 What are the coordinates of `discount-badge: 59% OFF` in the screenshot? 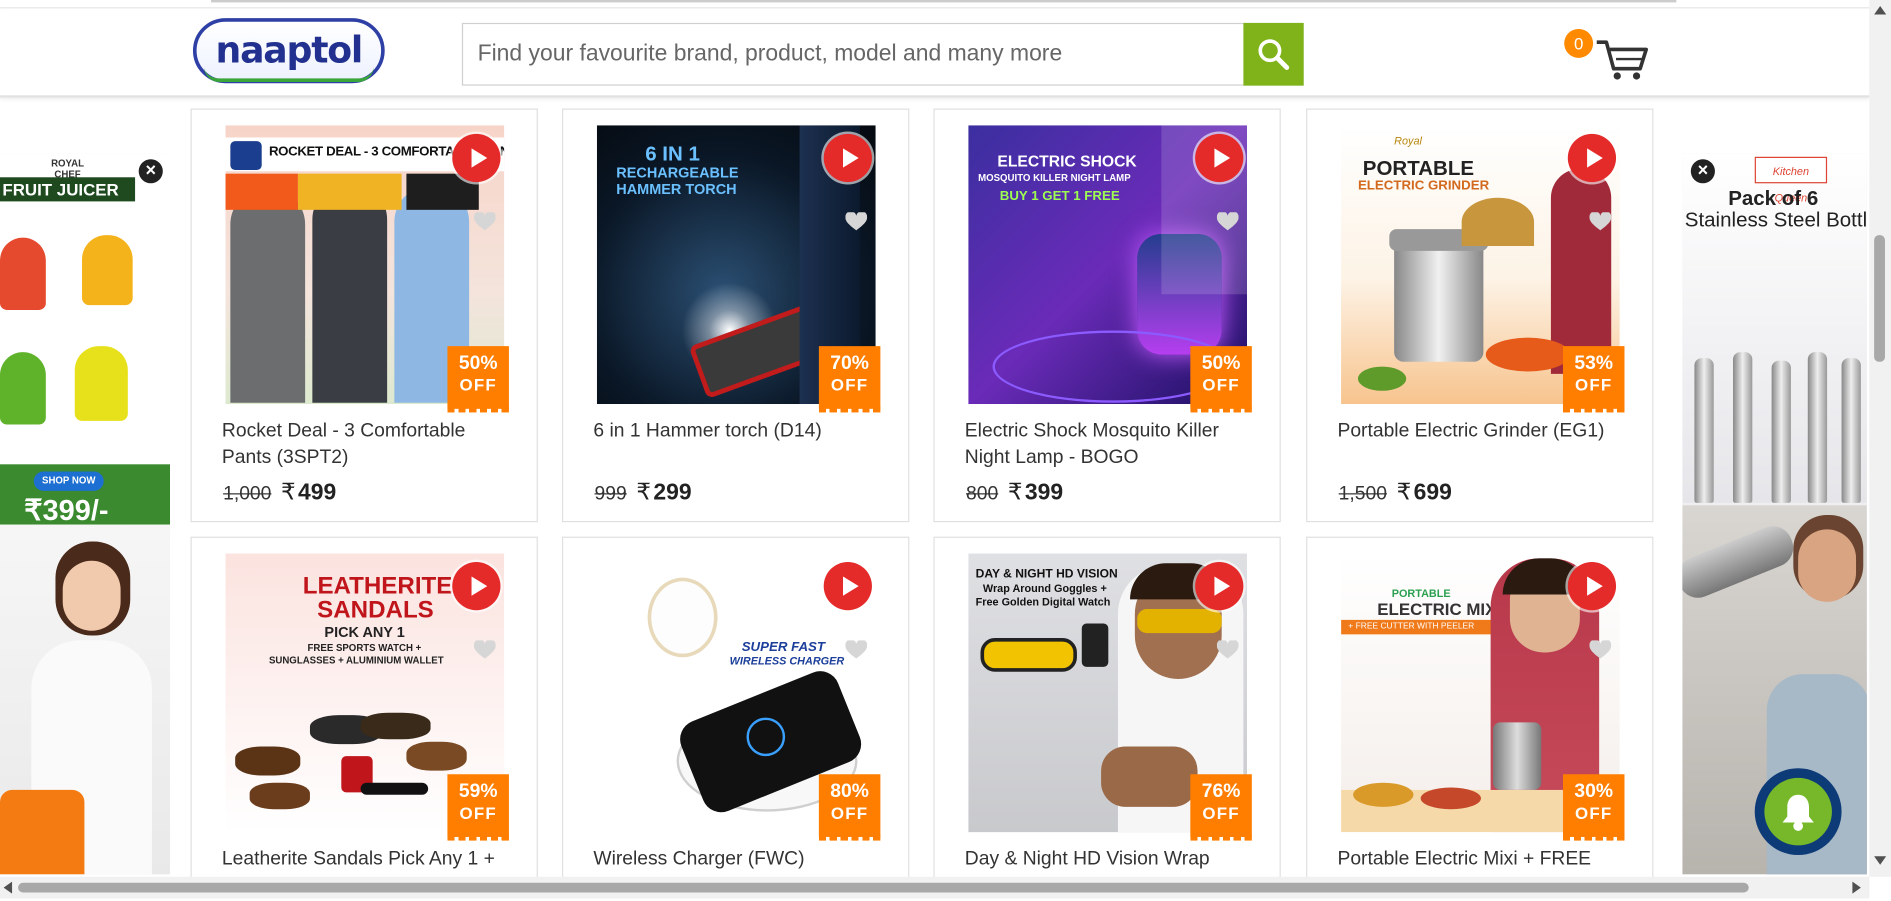 It's located at (478, 807).